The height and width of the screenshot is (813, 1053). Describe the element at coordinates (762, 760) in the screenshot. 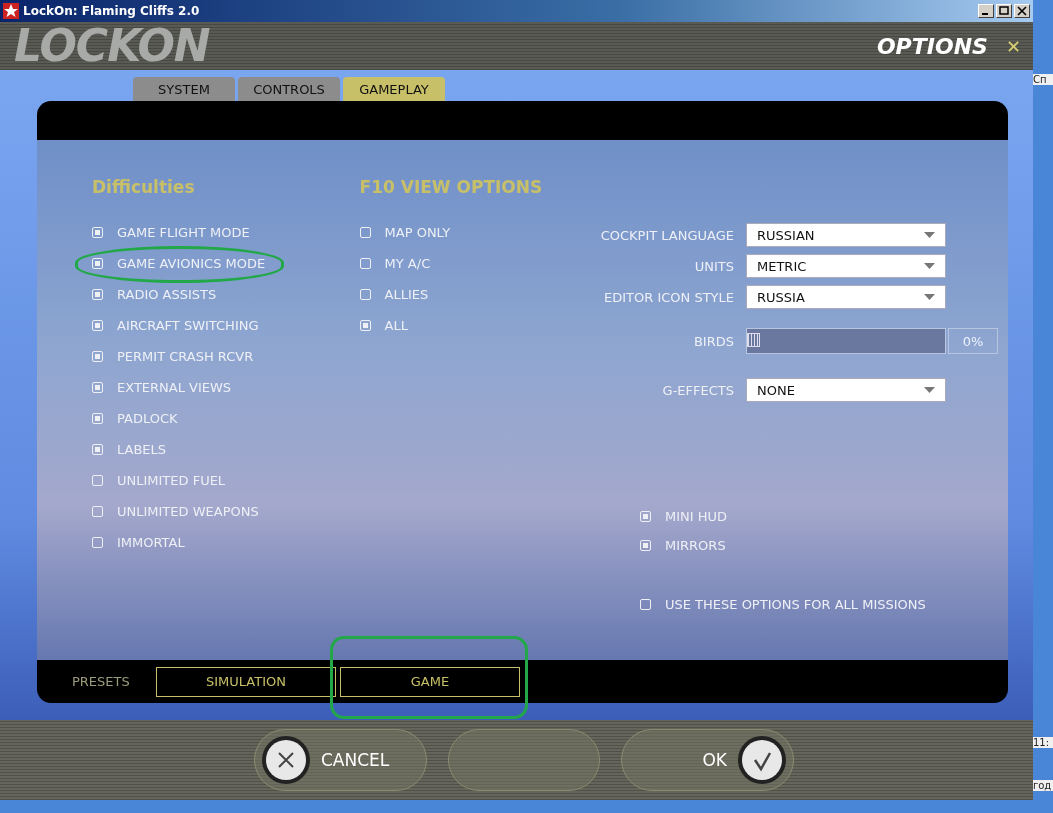

I see `checkmark-circle-icon` at that location.